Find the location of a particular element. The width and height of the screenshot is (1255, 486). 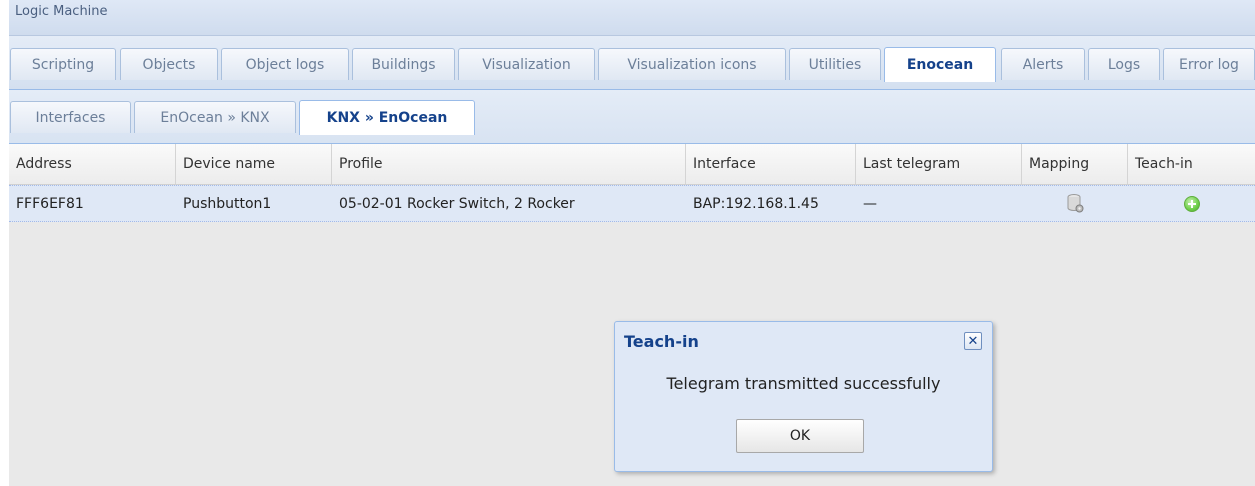

tab-objects: Objects is located at coordinates (169, 64).